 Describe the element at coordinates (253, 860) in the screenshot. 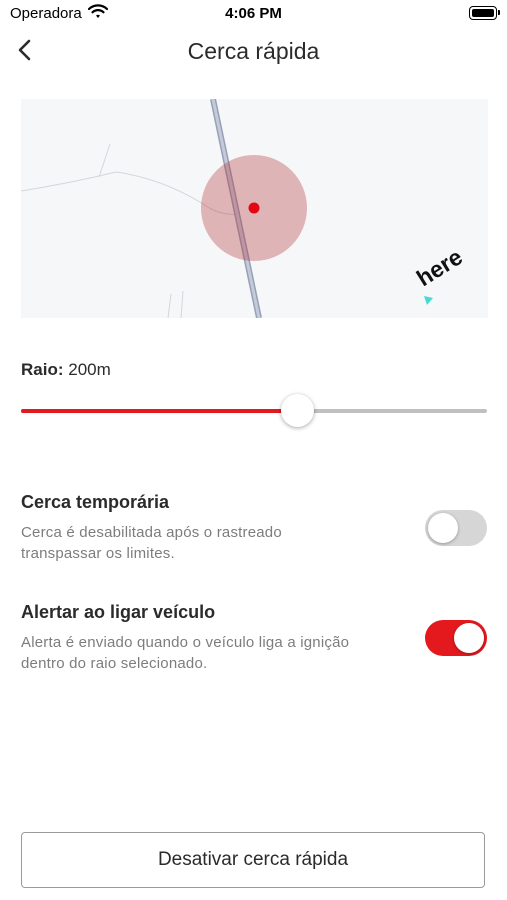

I see `deactivate-fence-button: Desativar cerca rápida` at that location.